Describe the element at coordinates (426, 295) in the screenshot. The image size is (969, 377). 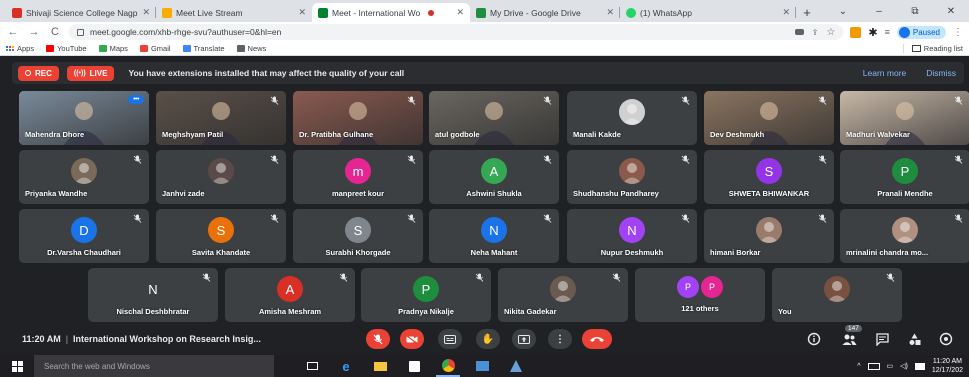
I see `participant-tile: P Pradnya Nikalje` at that location.